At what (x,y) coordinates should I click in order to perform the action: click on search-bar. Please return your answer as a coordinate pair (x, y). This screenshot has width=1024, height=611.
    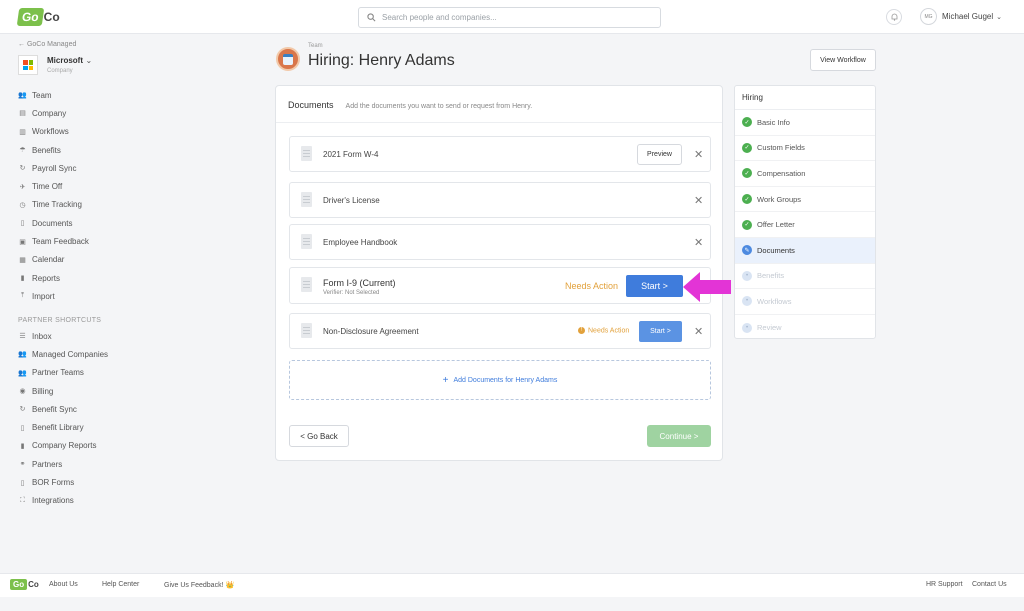
    Looking at the image, I should click on (509, 17).